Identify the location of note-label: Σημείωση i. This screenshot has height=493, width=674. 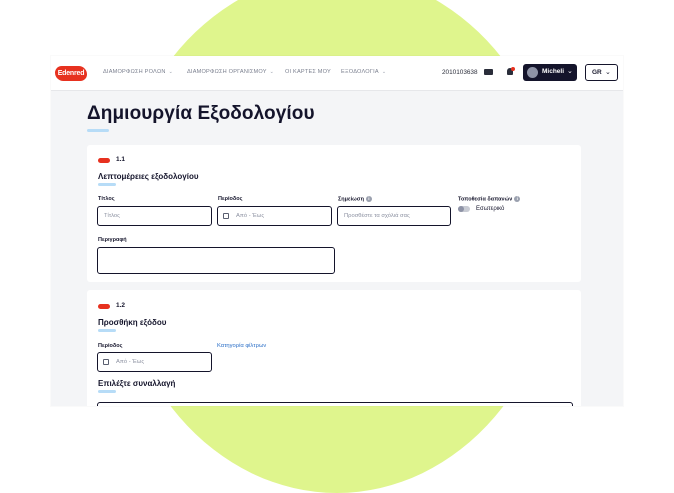
(355, 199).